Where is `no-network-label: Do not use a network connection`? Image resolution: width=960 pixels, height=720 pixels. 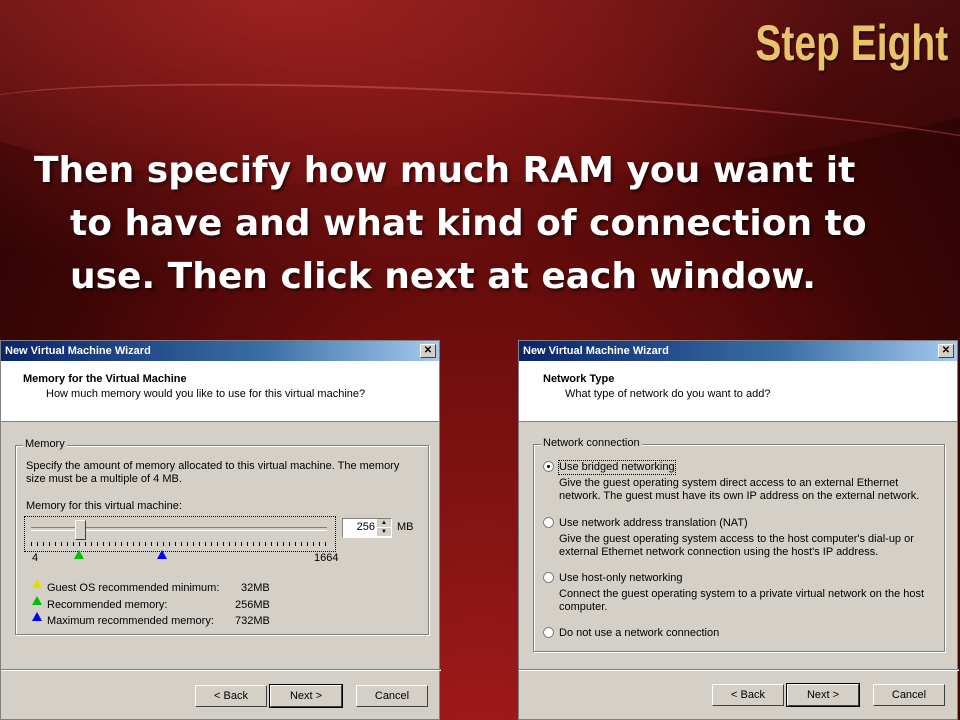
no-network-label: Do not use a network connection is located at coordinates (639, 633).